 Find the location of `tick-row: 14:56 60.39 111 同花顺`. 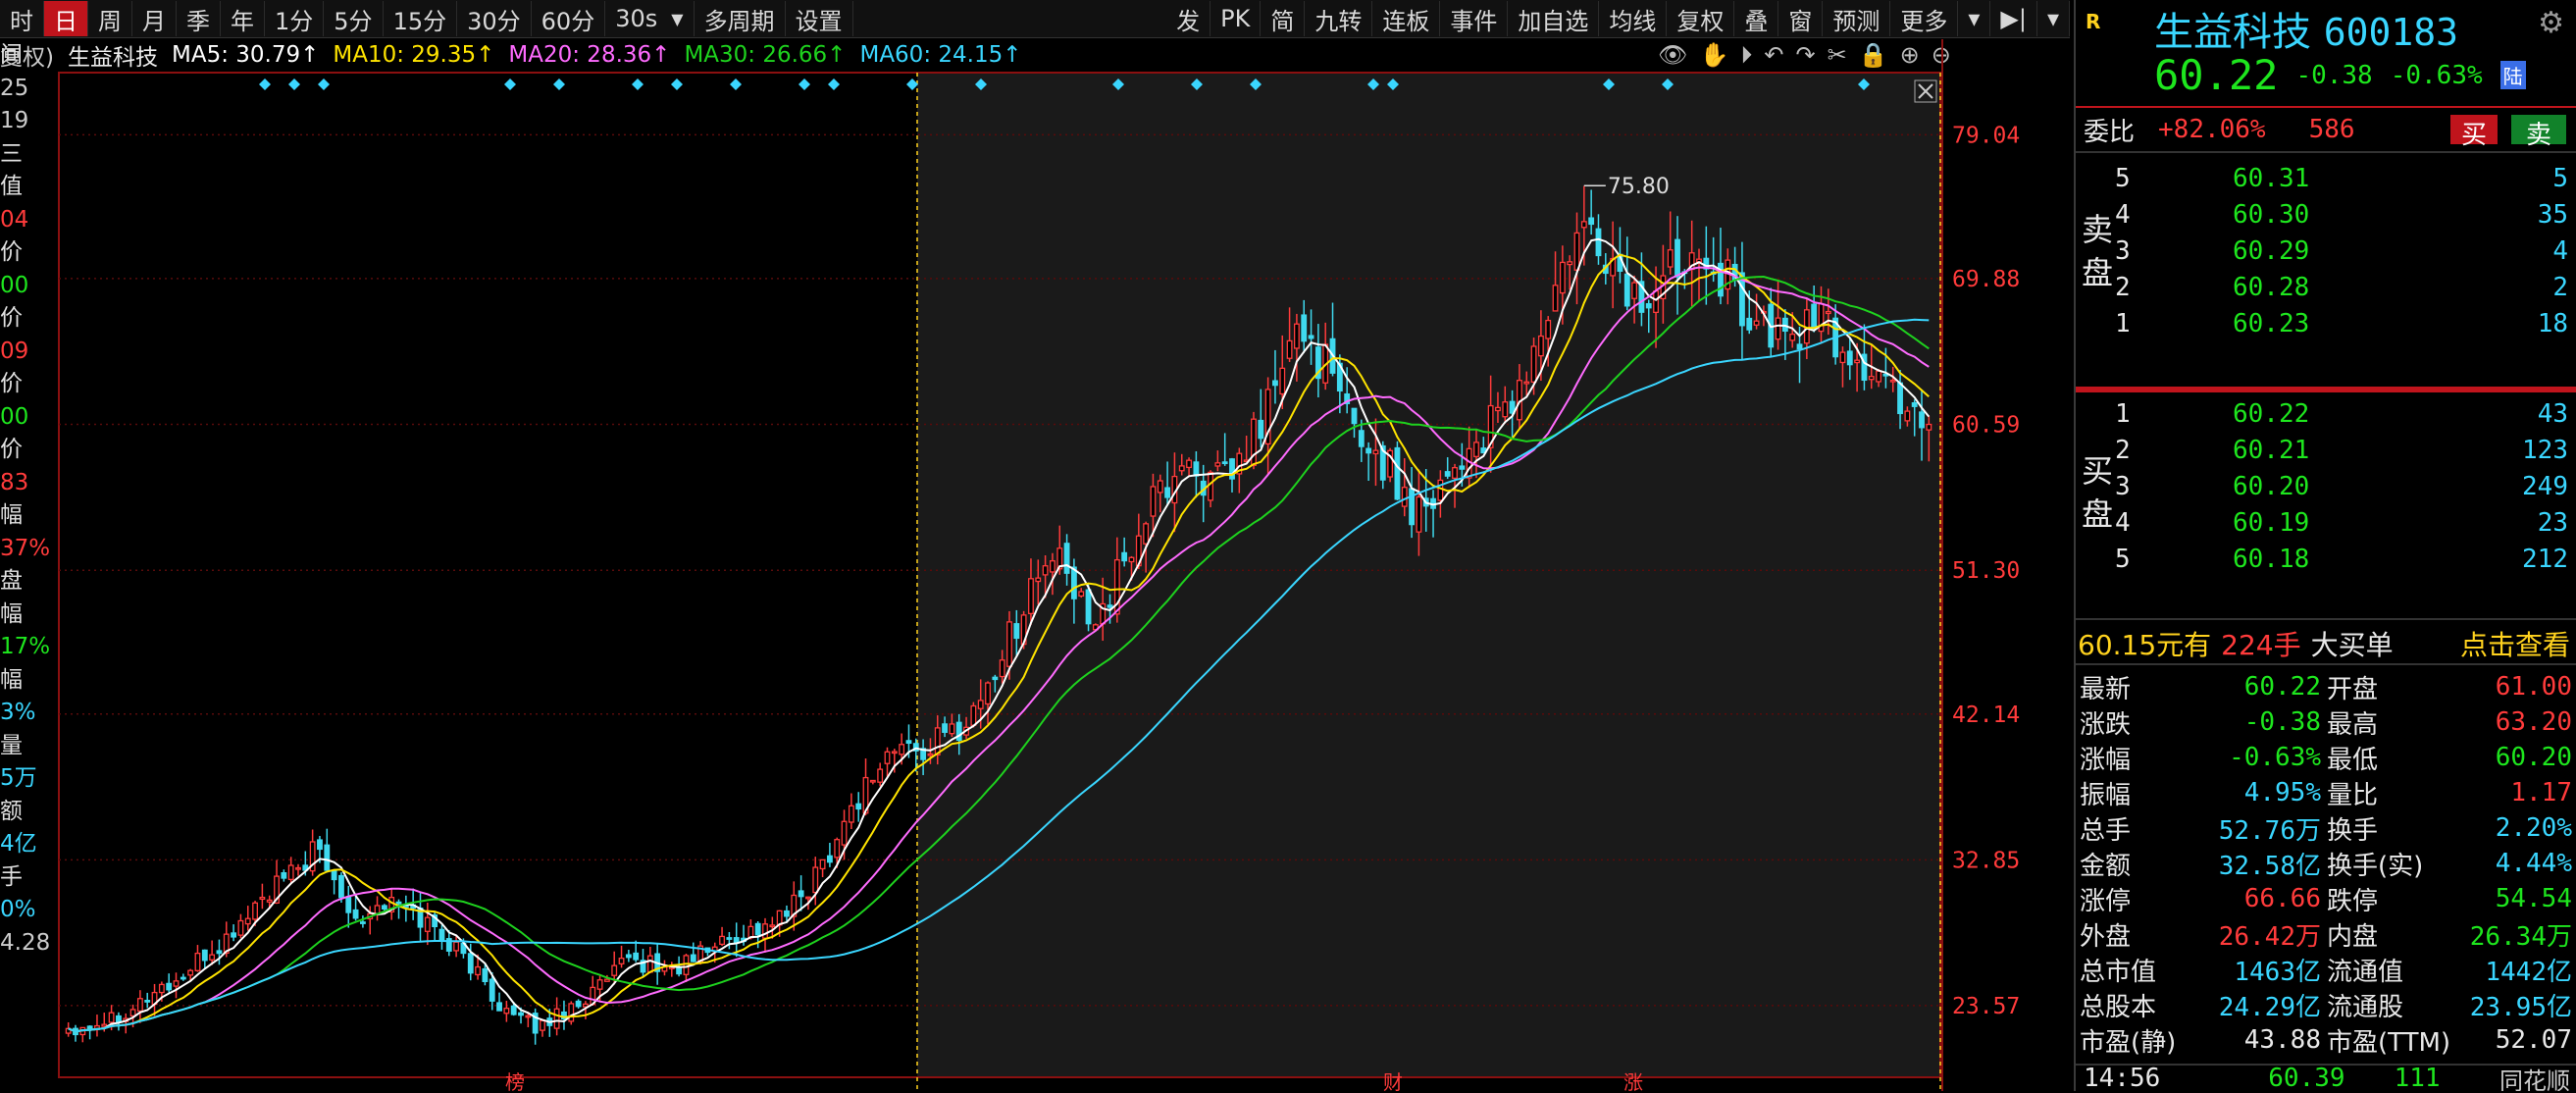

tick-row: 14:56 60.39 111 同花顺 is located at coordinates (2326, 1079).